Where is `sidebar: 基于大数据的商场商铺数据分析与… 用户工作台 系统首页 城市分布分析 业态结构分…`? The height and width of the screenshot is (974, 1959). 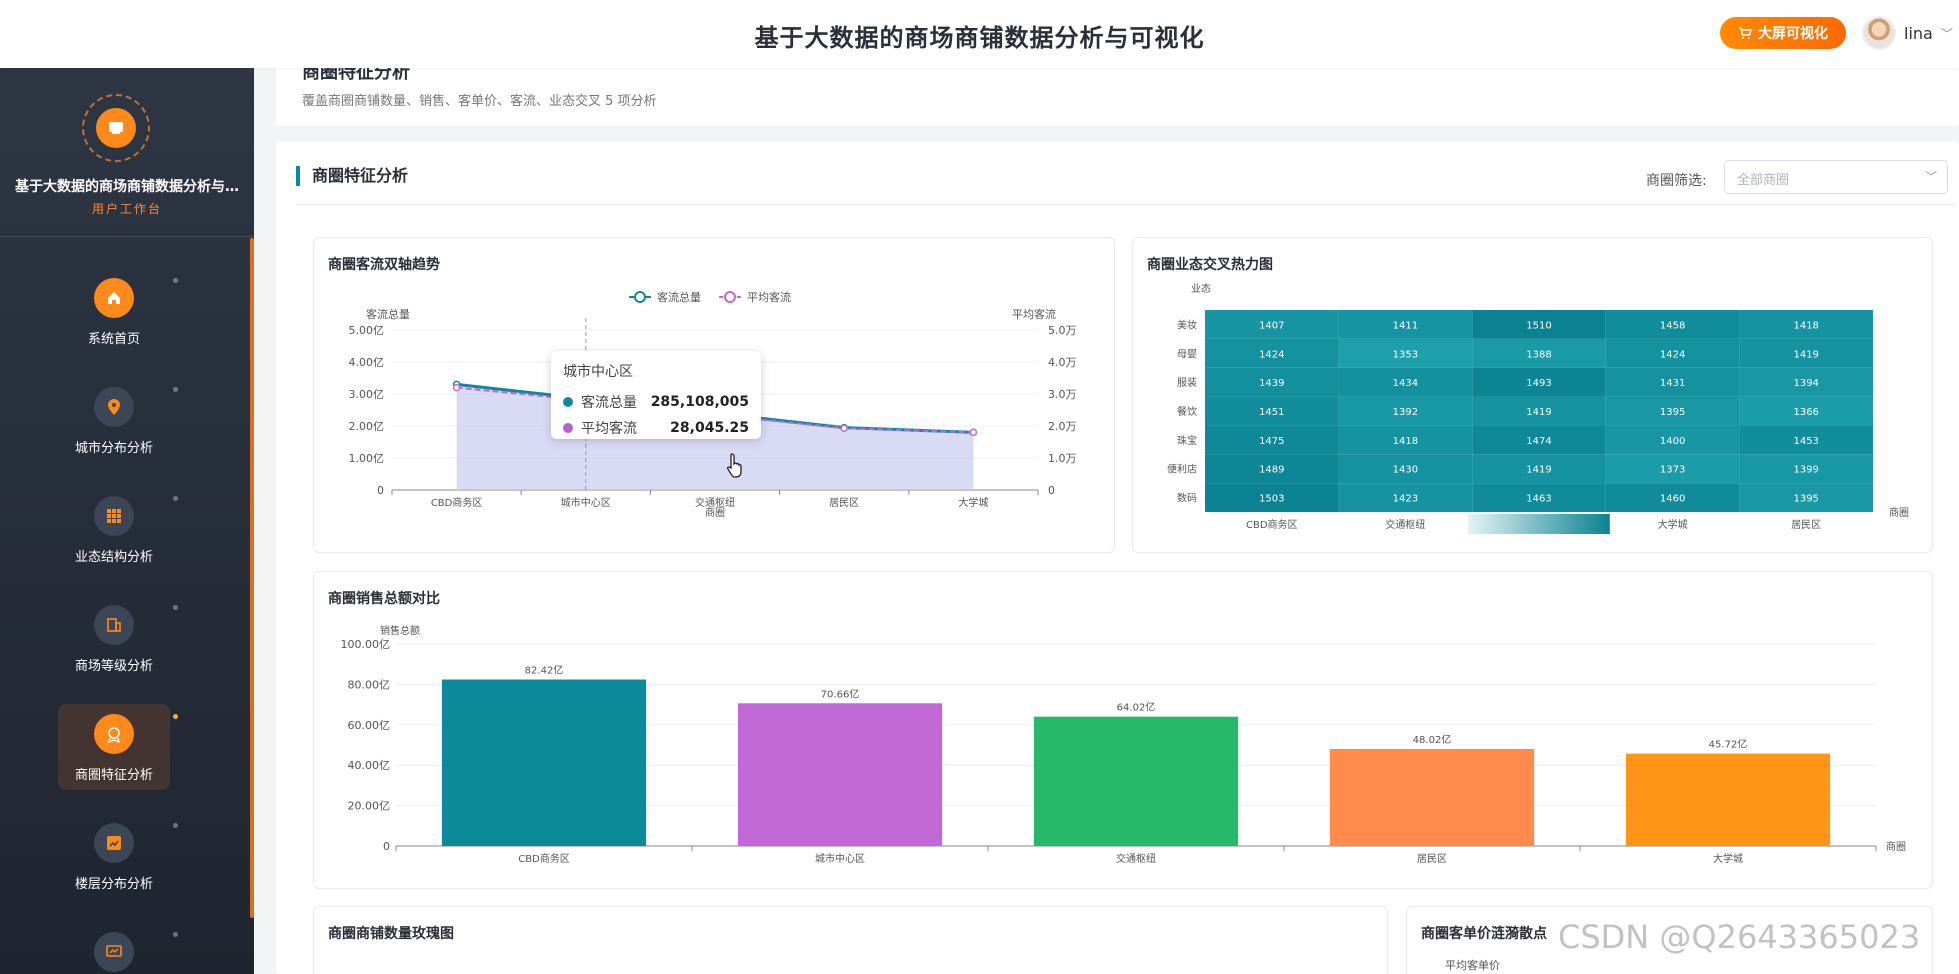
sidebar: 基于大数据的商场商铺数据分析与… 用户工作台 系统首页 城市分布分析 业态结构分… is located at coordinates (127, 521).